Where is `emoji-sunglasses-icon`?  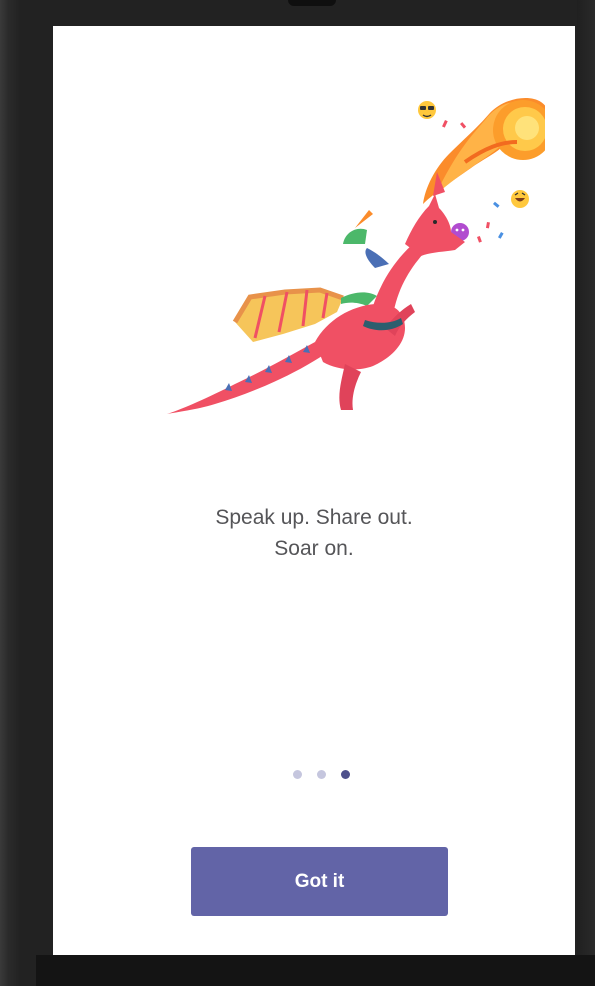
emoji-sunglasses-icon is located at coordinates (427, 110).